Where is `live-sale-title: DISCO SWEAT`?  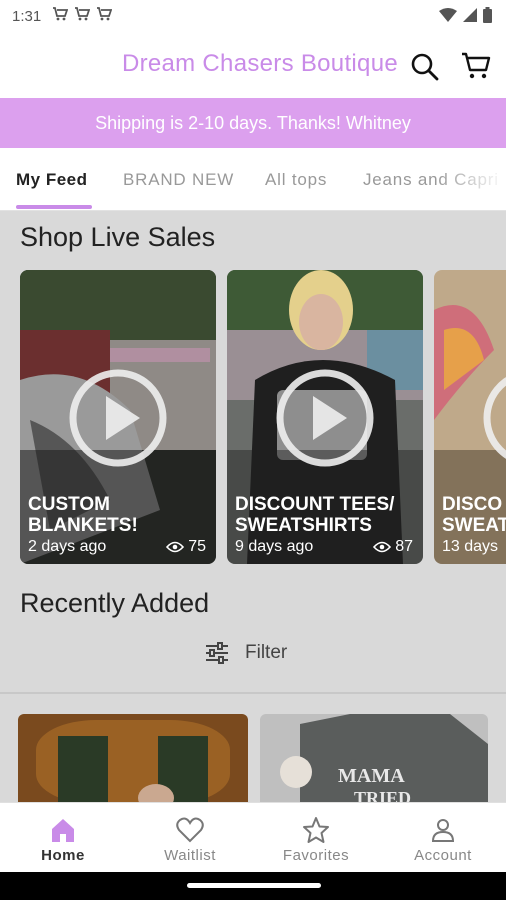 live-sale-title: DISCO SWEAT is located at coordinates (474, 515).